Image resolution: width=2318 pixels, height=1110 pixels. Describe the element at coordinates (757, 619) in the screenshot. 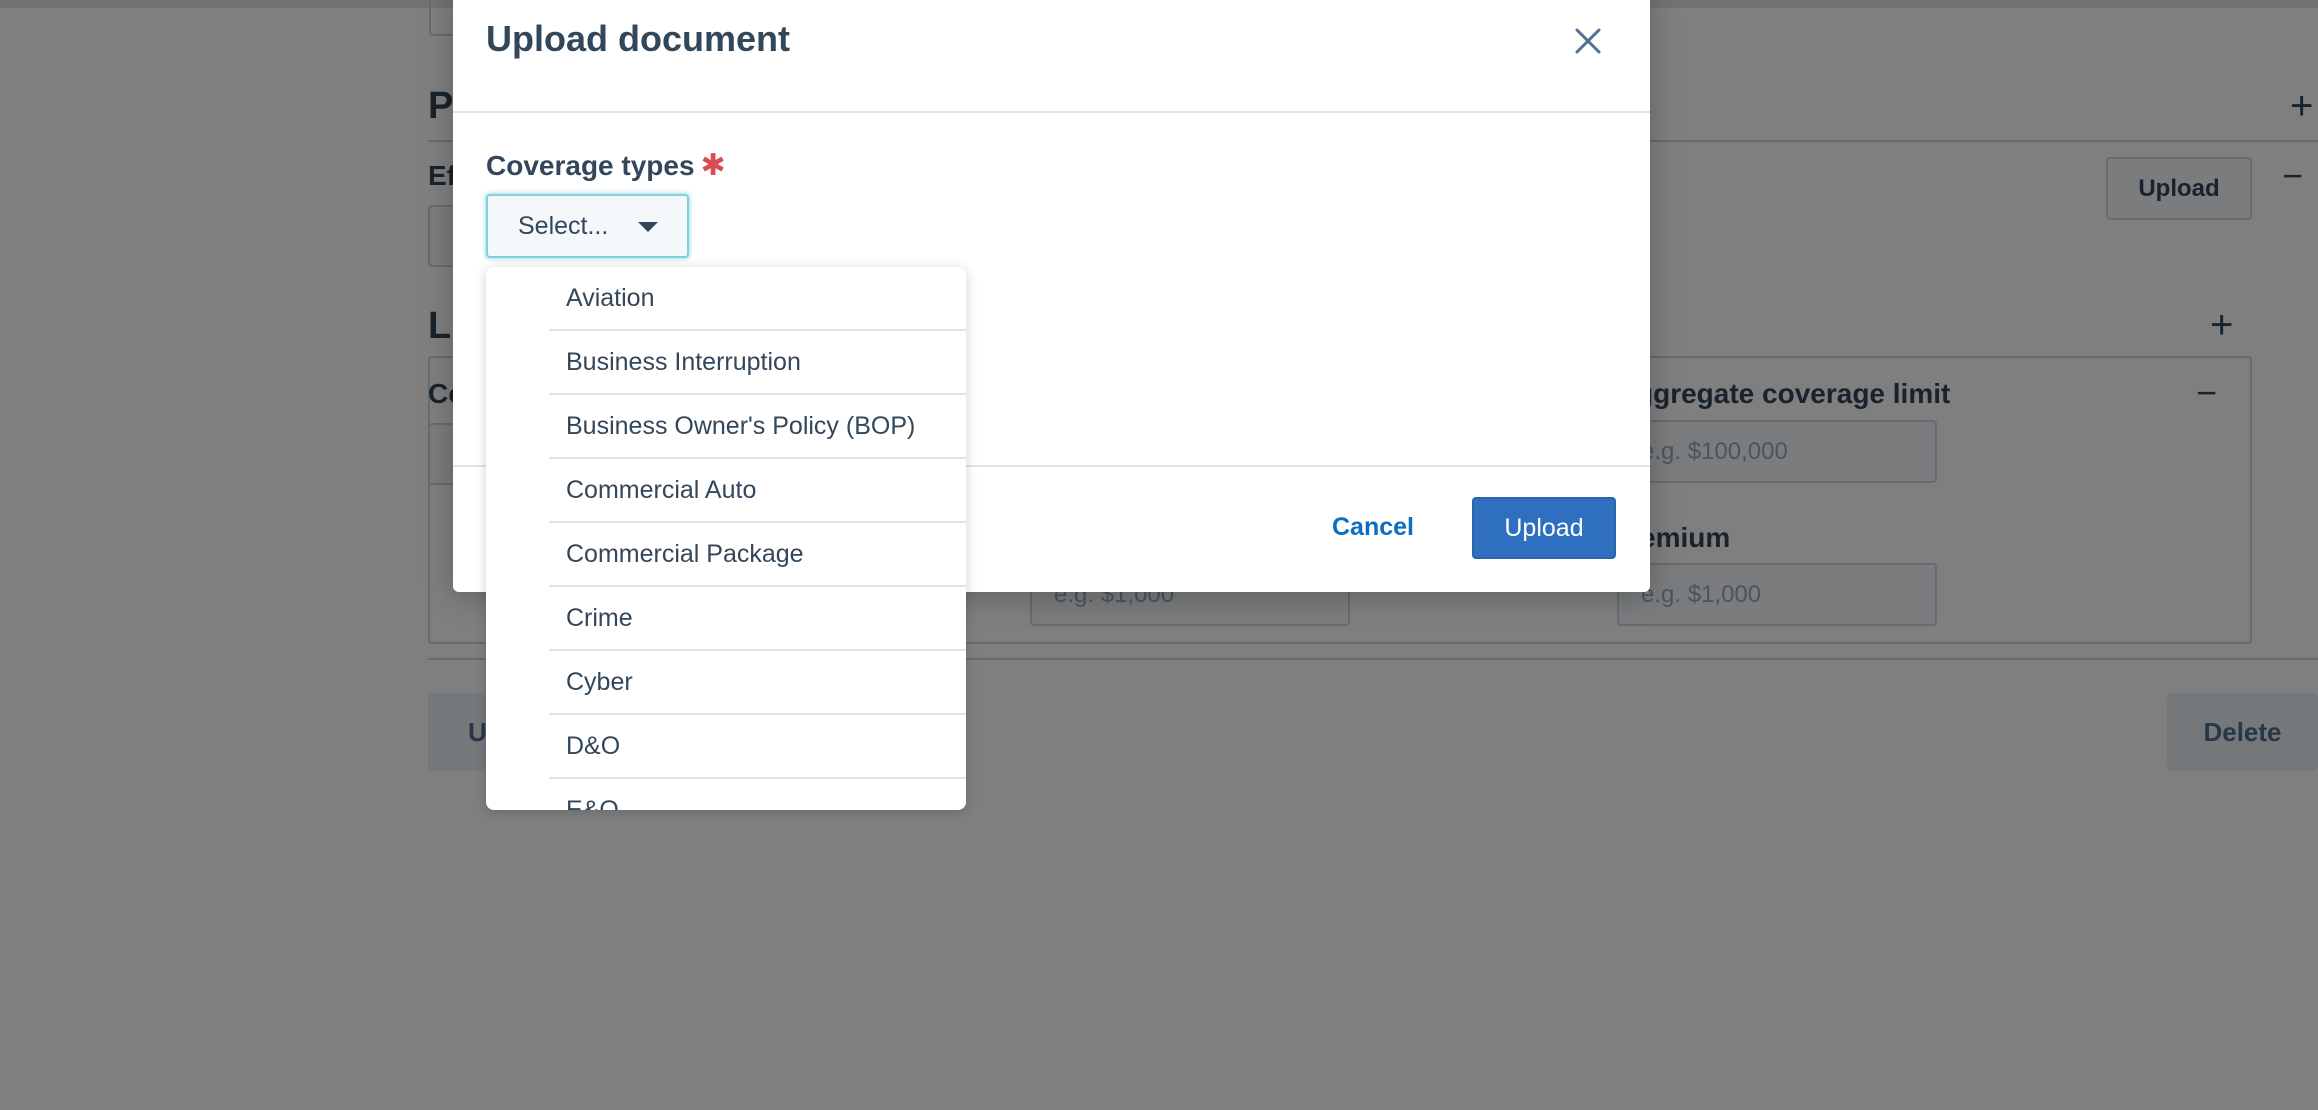

I see `dropdown-option-crime: Crime` at that location.